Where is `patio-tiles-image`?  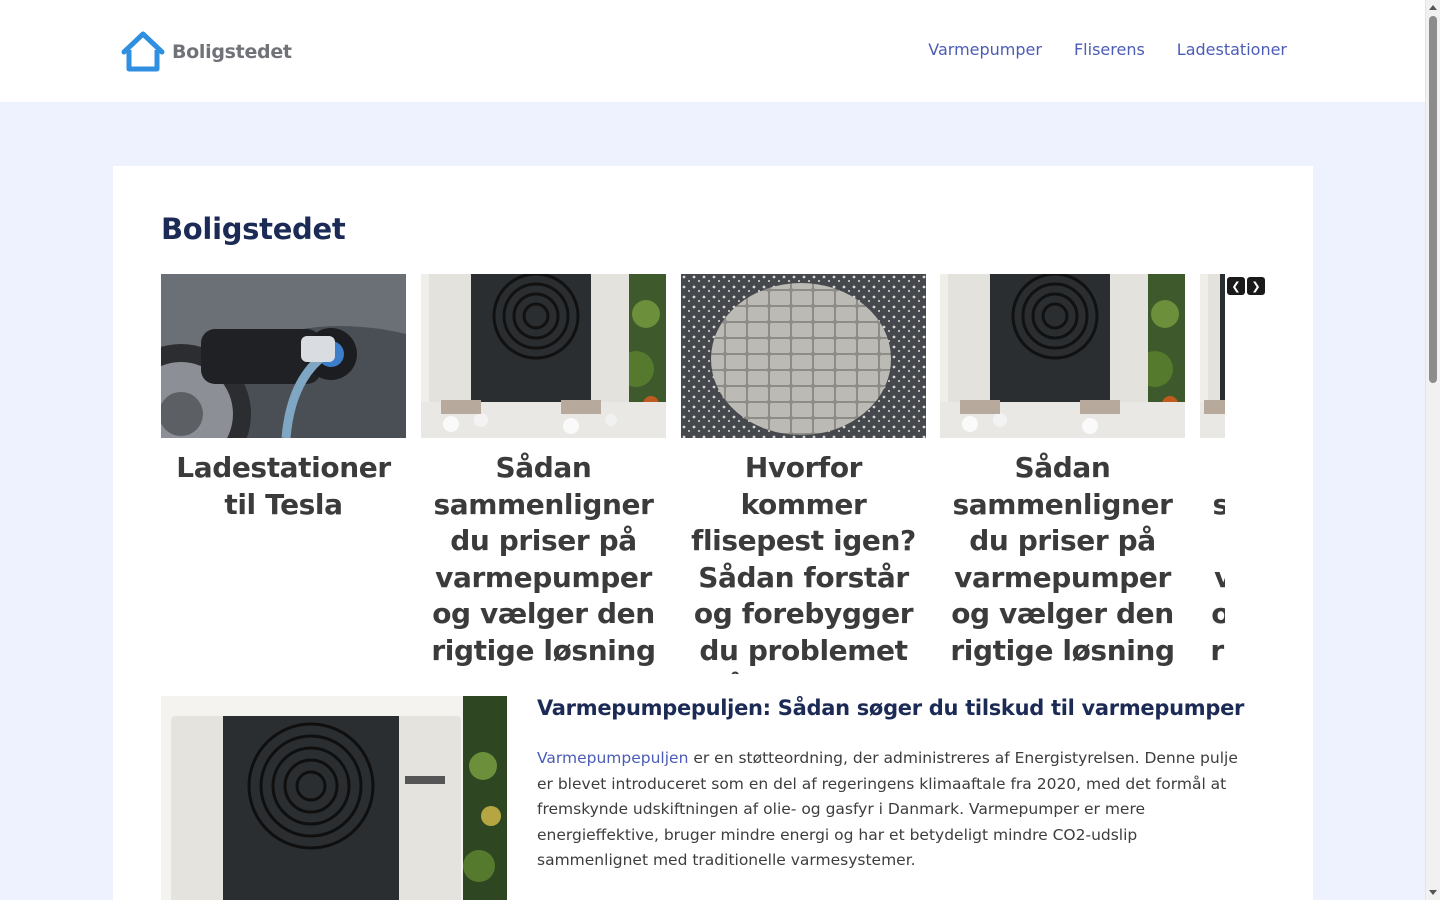 patio-tiles-image is located at coordinates (803, 356).